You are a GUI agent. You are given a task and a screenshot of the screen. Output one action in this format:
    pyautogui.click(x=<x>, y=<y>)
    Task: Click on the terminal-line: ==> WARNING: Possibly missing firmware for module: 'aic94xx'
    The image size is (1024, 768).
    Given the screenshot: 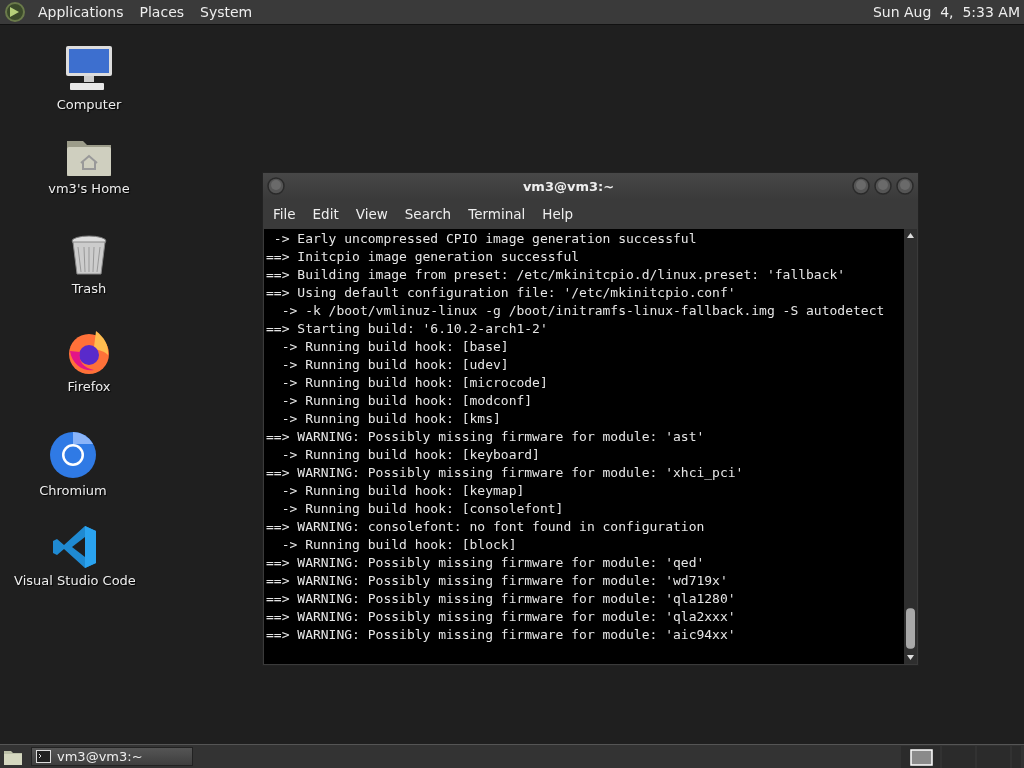 What is the action you would take?
    pyautogui.click(x=501, y=635)
    